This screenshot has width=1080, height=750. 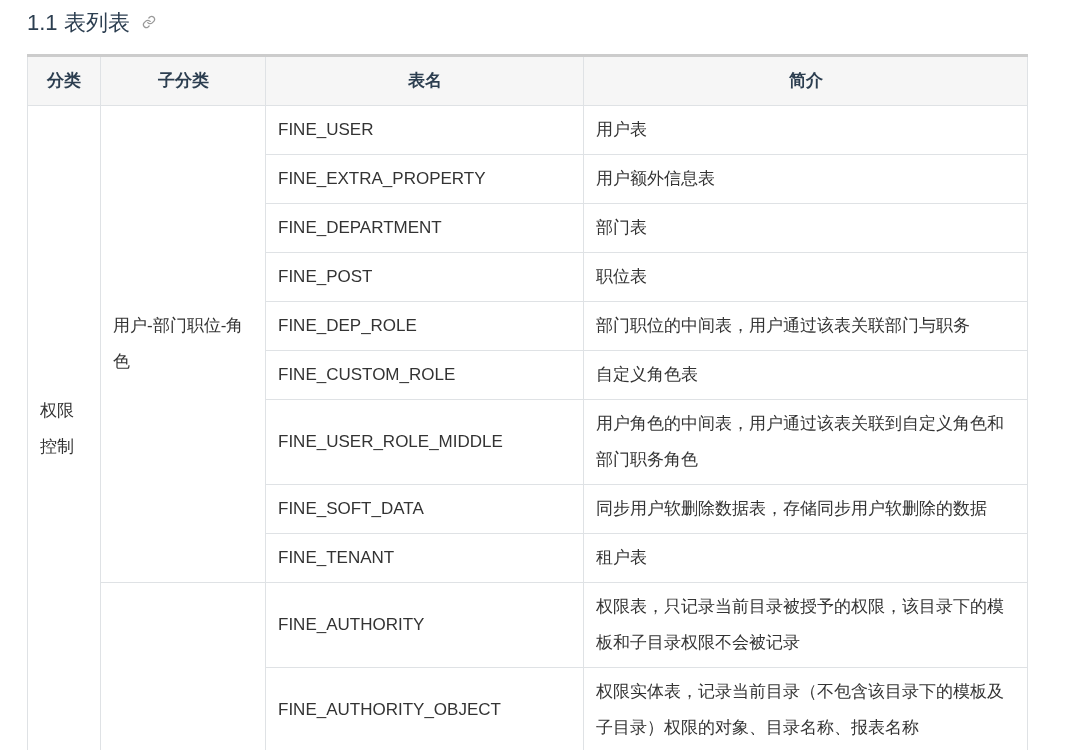 What do you see at coordinates (64, 80) in the screenshot?
I see `column-header: 分类` at bounding box center [64, 80].